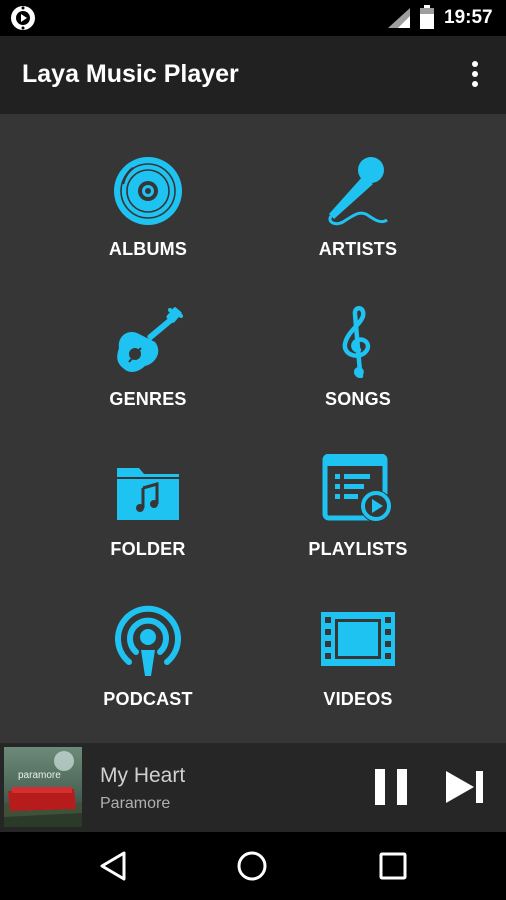  What do you see at coordinates (148, 699) in the screenshot?
I see `category-label: PODCAST` at bounding box center [148, 699].